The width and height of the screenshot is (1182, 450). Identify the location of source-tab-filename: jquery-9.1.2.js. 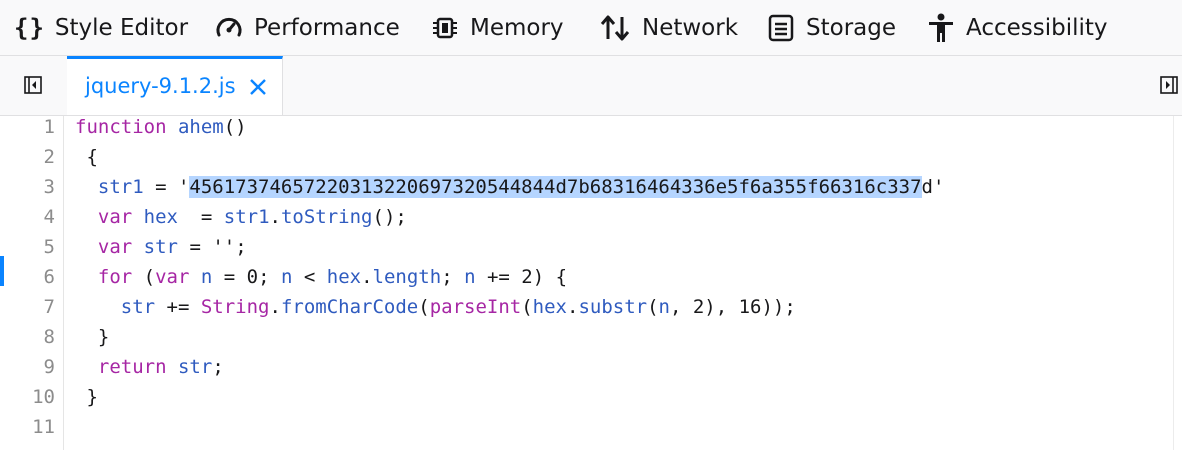
(160, 86).